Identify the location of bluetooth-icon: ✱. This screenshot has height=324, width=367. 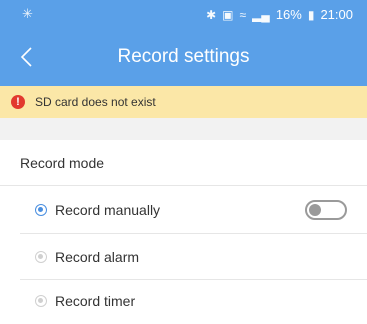
(211, 14).